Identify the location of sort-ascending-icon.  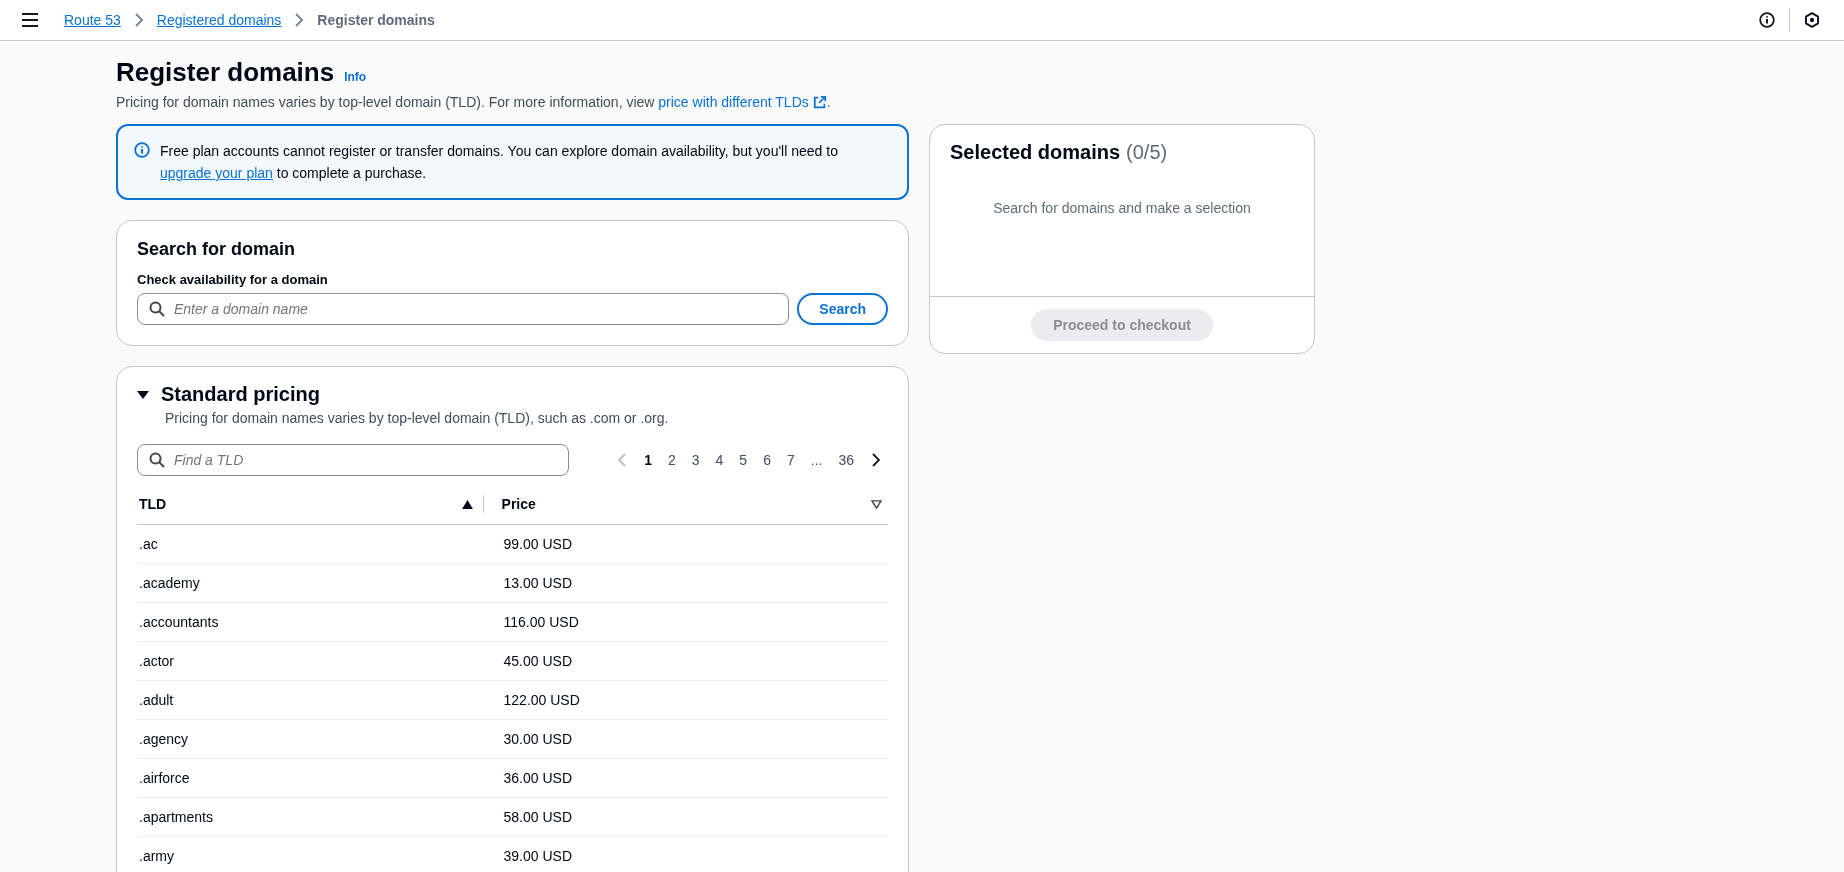
(467, 504).